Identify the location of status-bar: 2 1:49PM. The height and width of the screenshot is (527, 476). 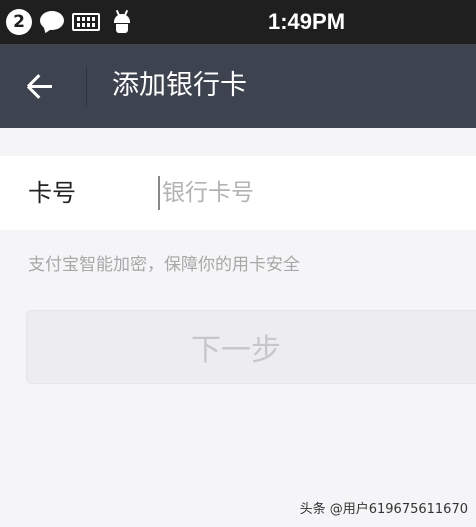
(238, 22).